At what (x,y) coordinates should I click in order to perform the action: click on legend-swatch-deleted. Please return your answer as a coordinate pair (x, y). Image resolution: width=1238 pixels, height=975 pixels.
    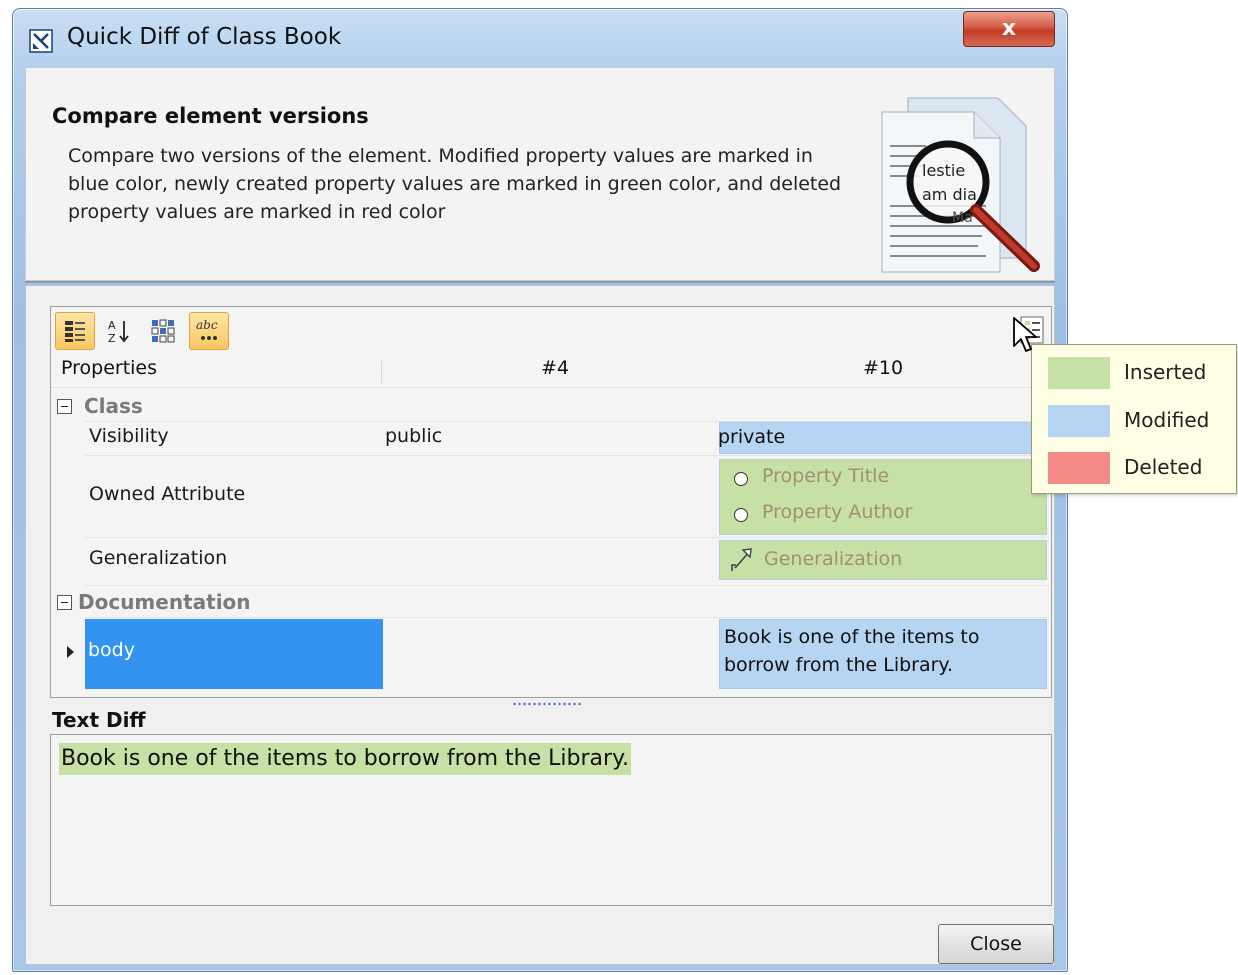
    Looking at the image, I should click on (1079, 468).